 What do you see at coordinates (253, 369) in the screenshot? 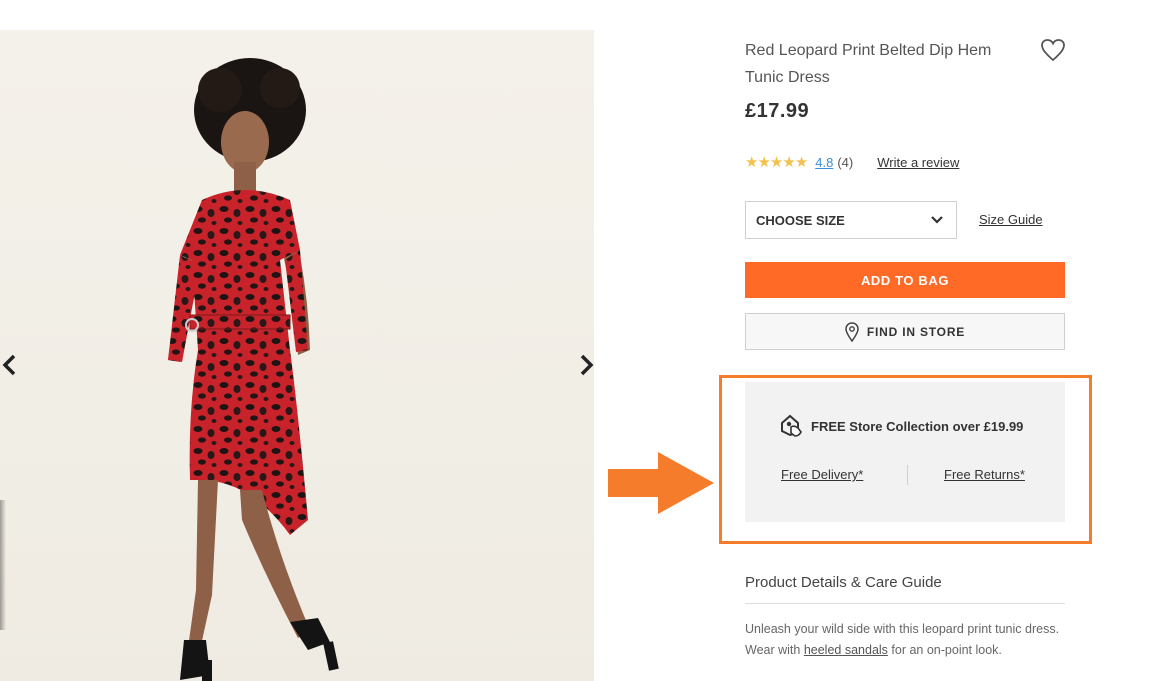
I see `product-image` at bounding box center [253, 369].